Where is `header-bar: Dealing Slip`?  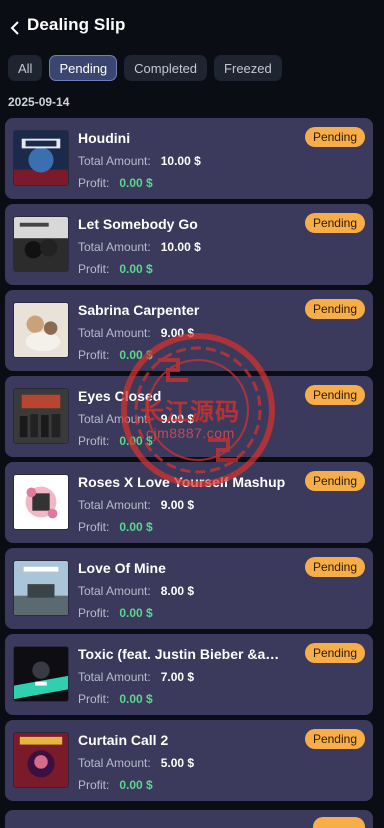
header-bar: Dealing Slip is located at coordinates (192, 25).